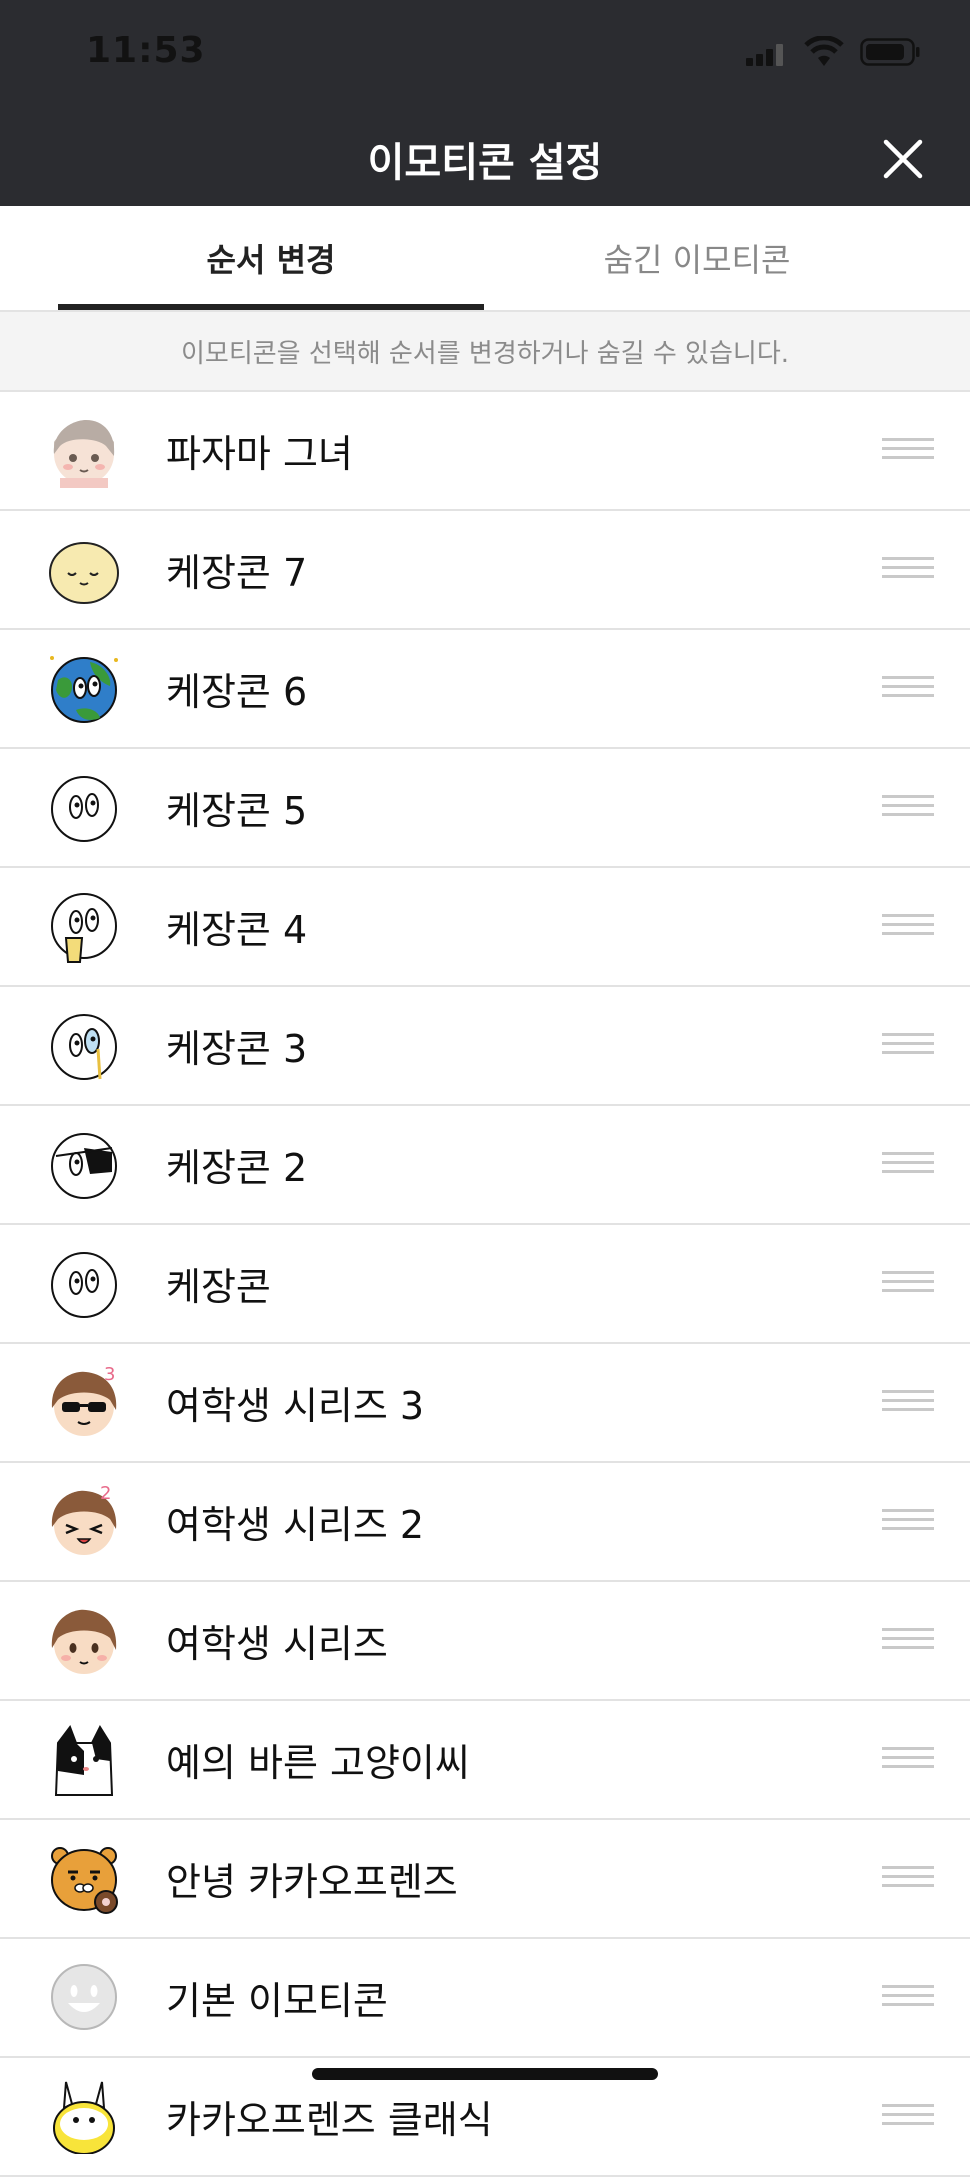  Describe the element at coordinates (485, 53) in the screenshot. I see `status-bar: 11:53` at that location.